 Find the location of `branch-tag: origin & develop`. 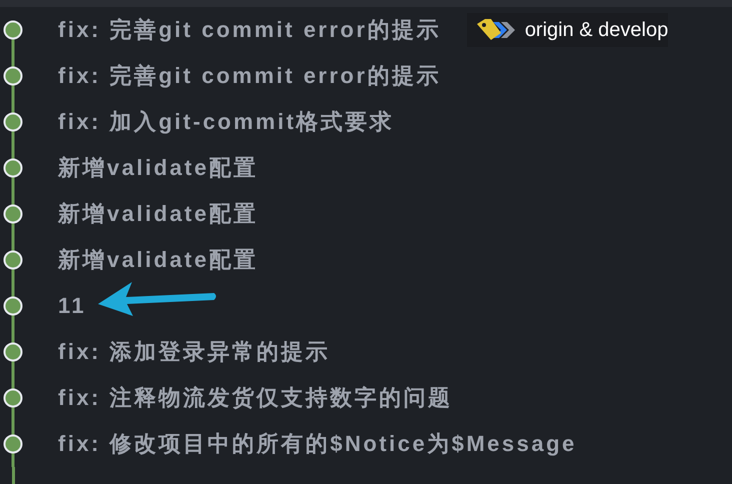

branch-tag: origin & develop is located at coordinates (567, 30).